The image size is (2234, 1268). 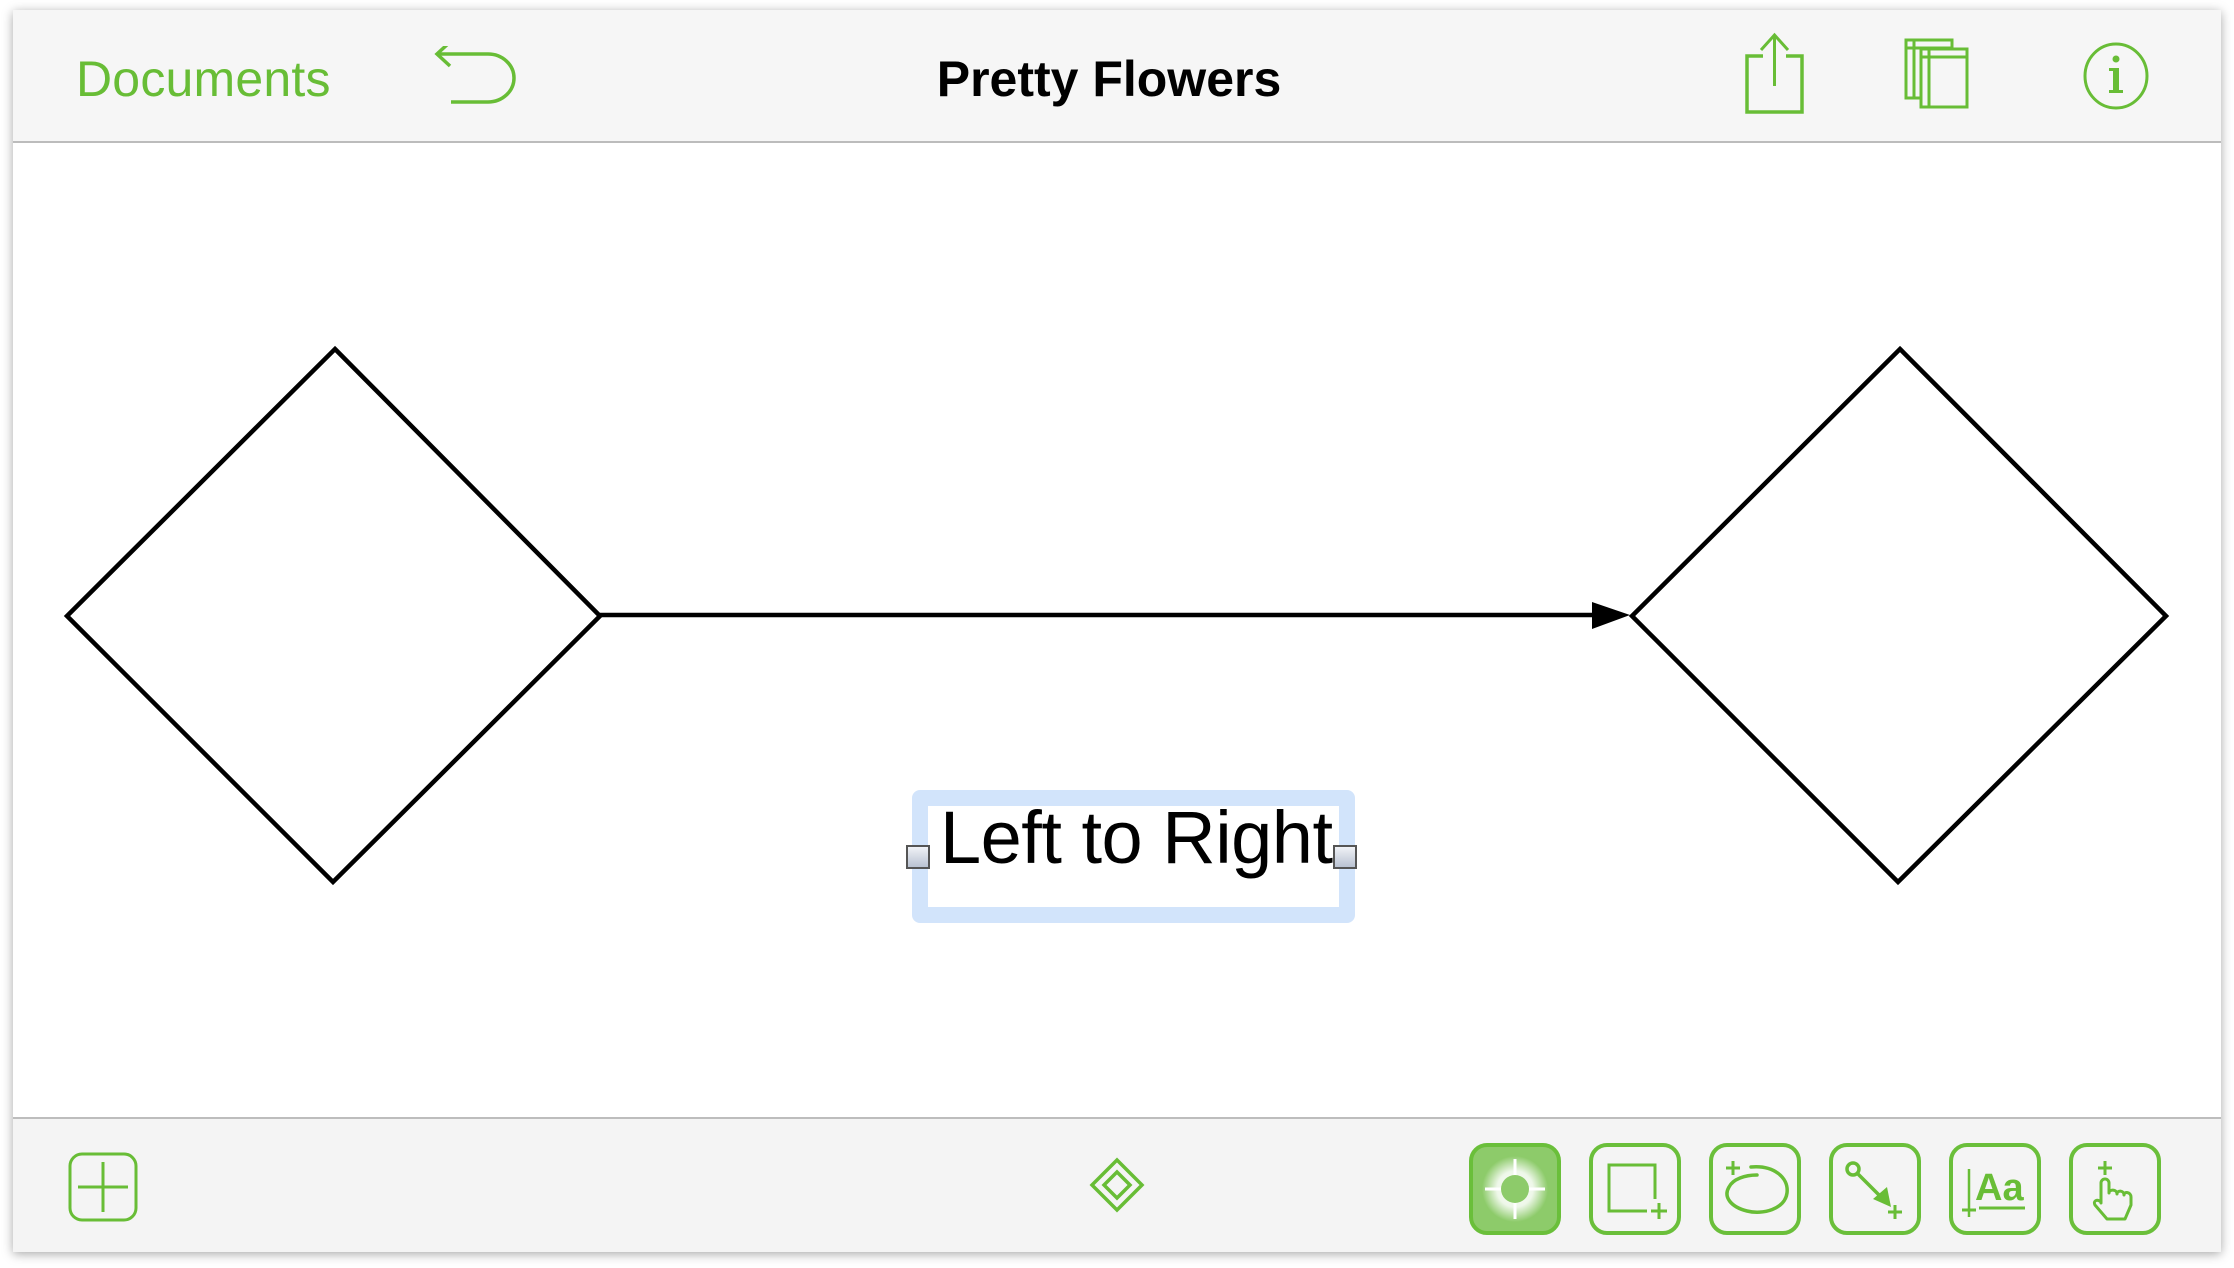 I want to click on selection-tool-button, so click(x=1515, y=1189).